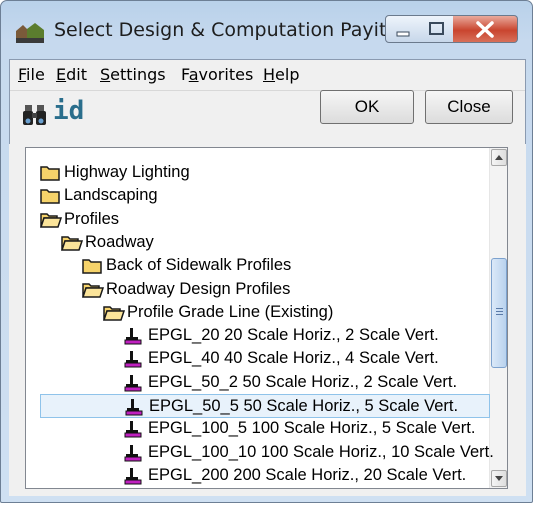  I want to click on minimize-button, so click(403, 29).